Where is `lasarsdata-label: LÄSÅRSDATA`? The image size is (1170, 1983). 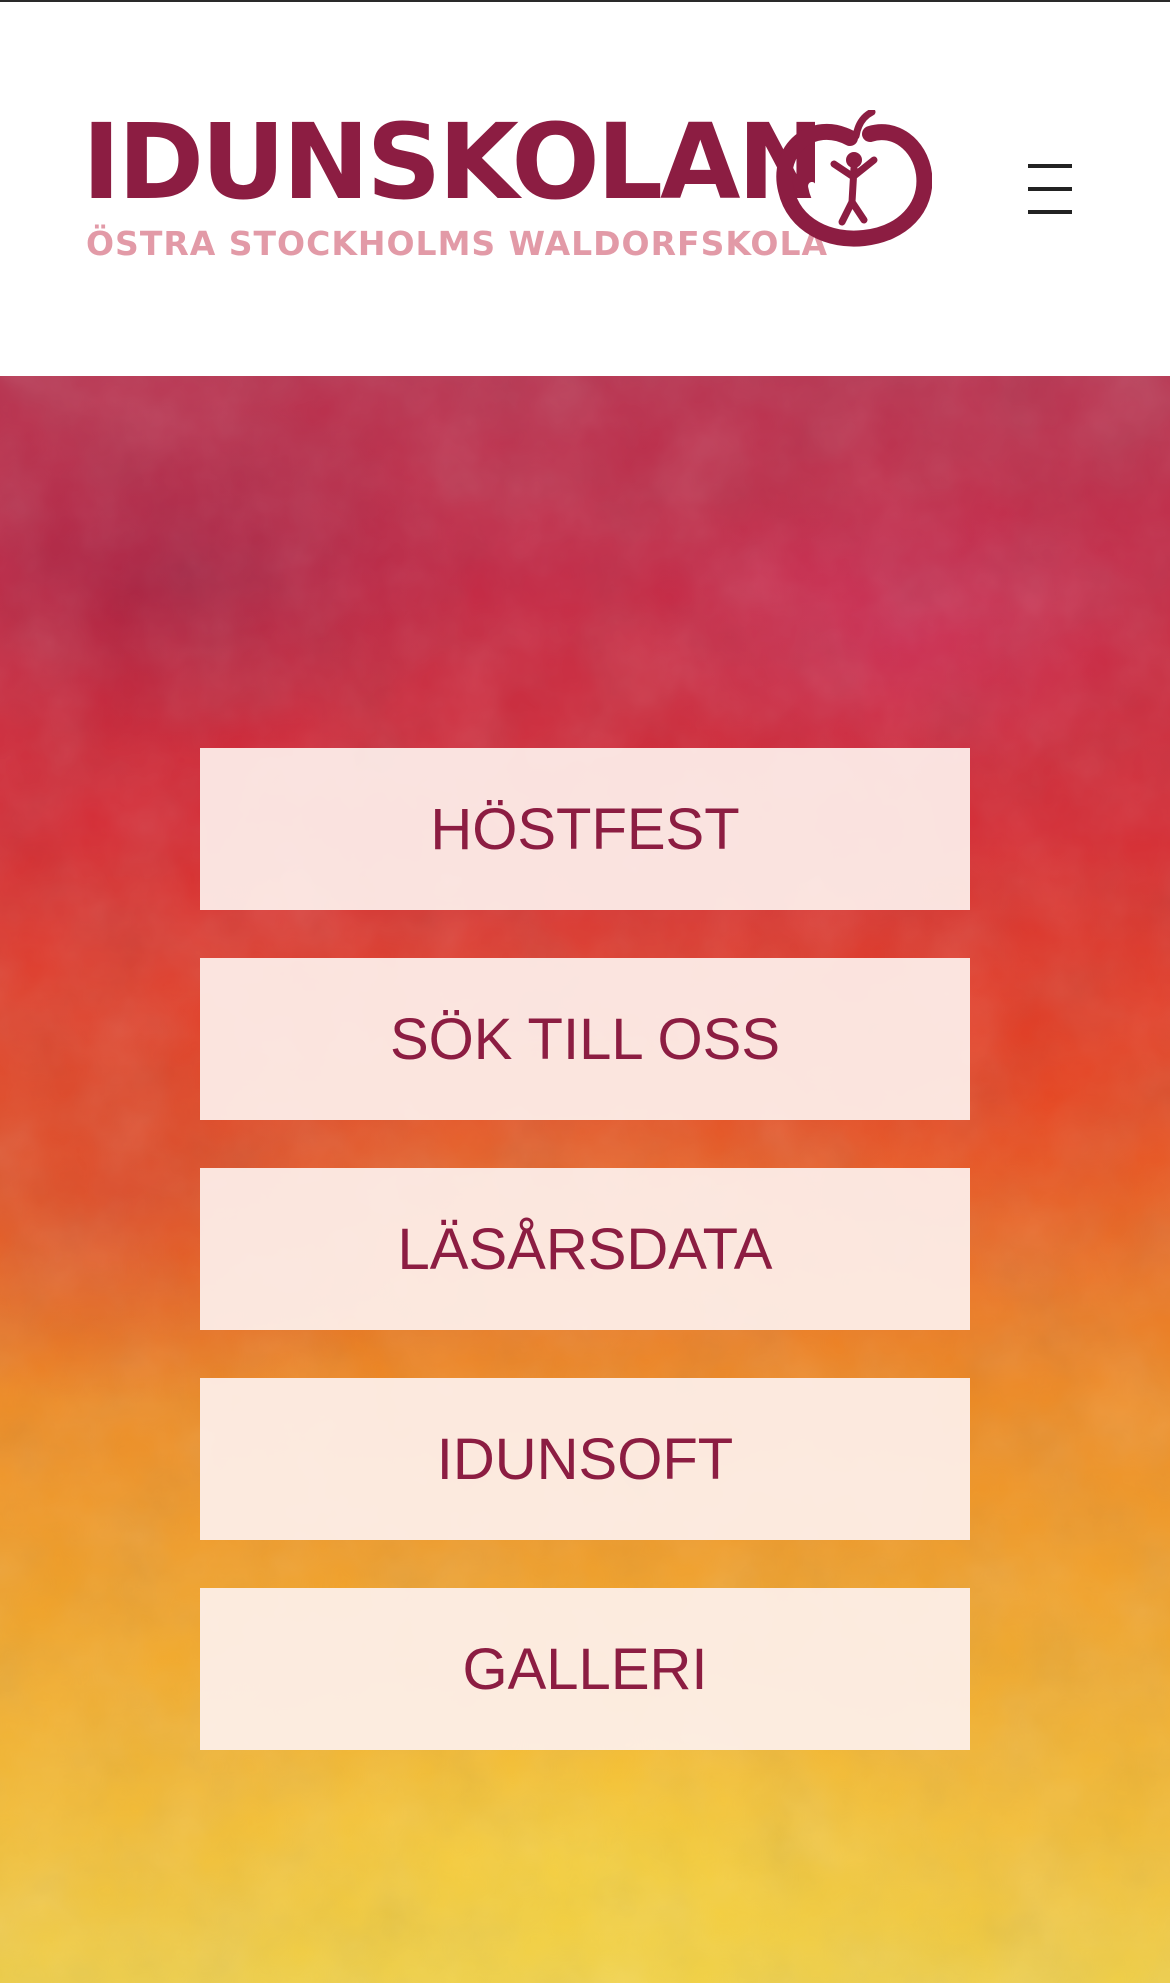 lasarsdata-label: LÄSÅRSDATA is located at coordinates (585, 1249).